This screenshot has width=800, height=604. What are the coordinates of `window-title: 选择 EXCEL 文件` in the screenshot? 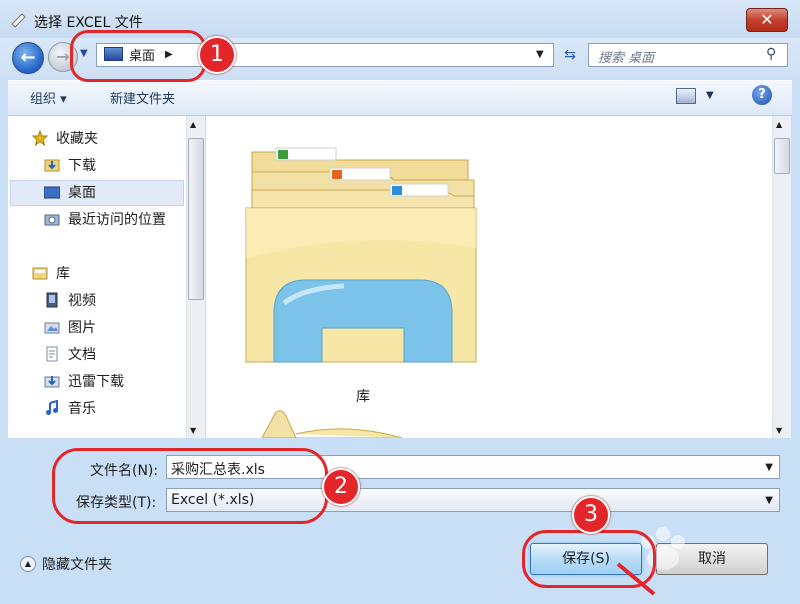 It's located at (88, 23).